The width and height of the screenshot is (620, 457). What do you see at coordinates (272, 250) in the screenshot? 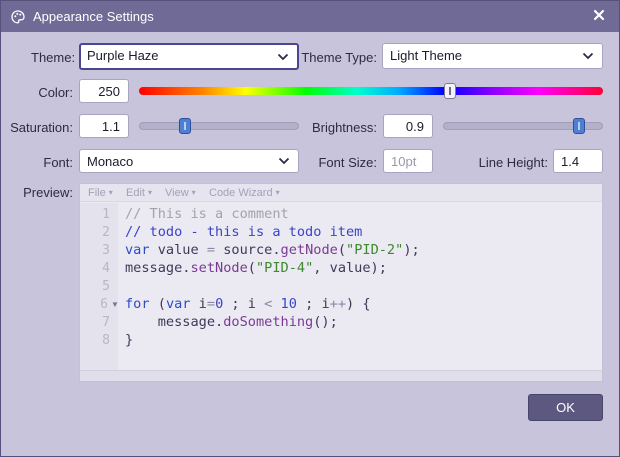
I see `code-line: var value = source.getNode("PID-2");` at bounding box center [272, 250].